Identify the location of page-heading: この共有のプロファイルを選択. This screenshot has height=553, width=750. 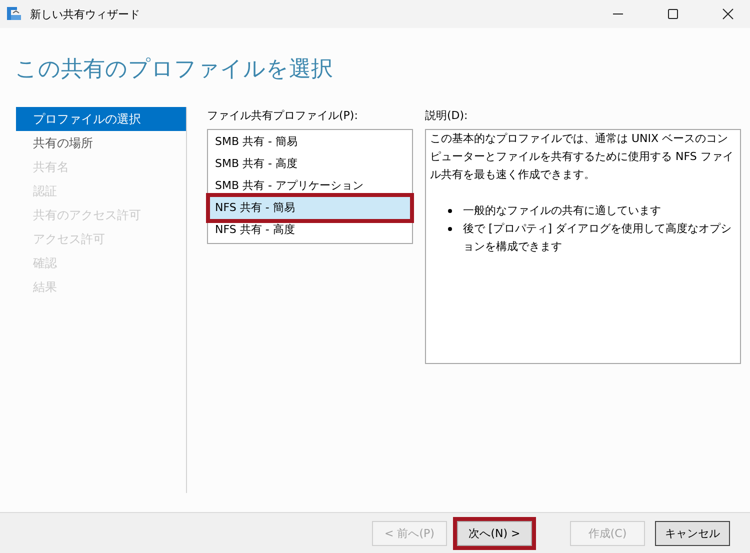
(174, 68).